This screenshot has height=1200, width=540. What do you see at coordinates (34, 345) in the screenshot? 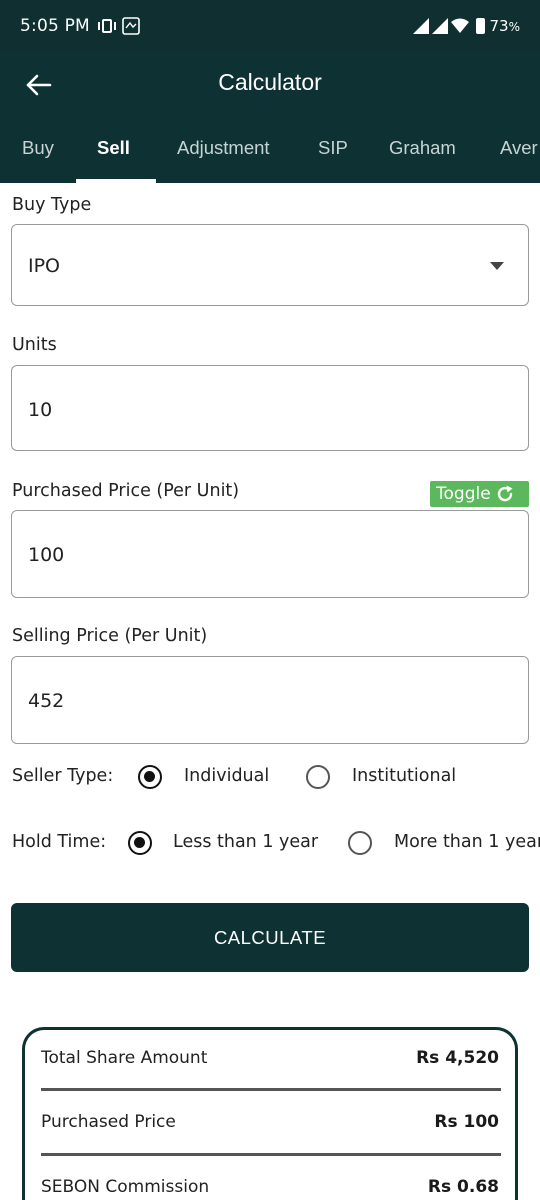
I see `units-label: Units` at bounding box center [34, 345].